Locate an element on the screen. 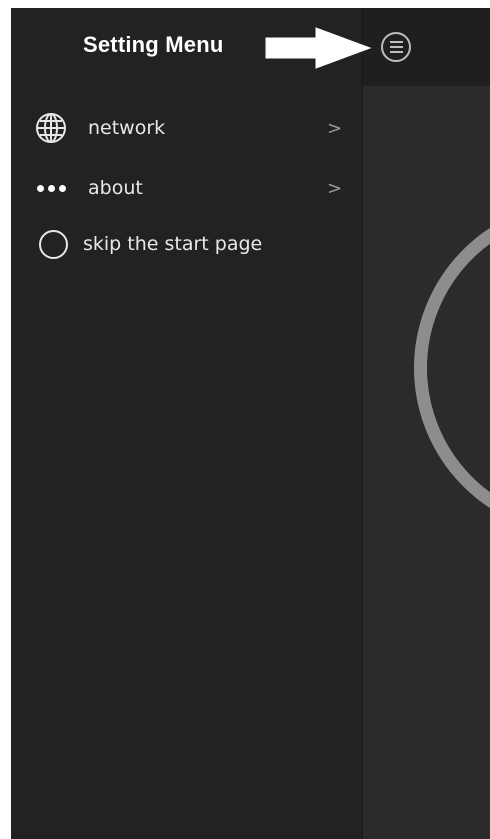 The width and height of the screenshot is (490, 839). more-dots-icon is located at coordinates (51, 188).